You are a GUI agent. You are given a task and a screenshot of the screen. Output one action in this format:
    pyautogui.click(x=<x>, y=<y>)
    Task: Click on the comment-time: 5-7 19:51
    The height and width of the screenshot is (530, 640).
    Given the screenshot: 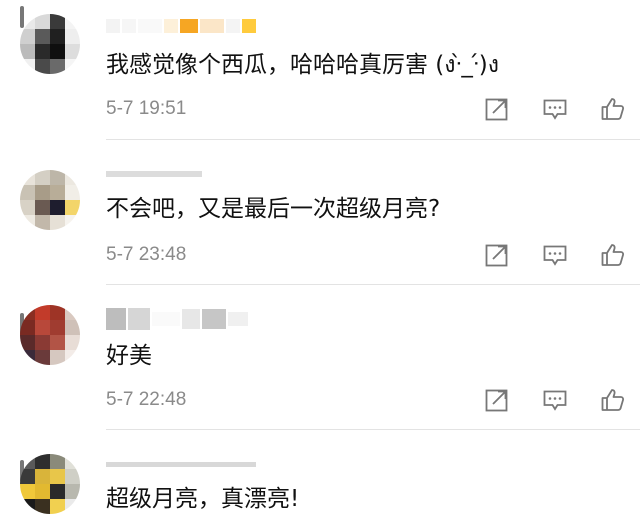 What is the action you would take?
    pyautogui.click(x=146, y=108)
    